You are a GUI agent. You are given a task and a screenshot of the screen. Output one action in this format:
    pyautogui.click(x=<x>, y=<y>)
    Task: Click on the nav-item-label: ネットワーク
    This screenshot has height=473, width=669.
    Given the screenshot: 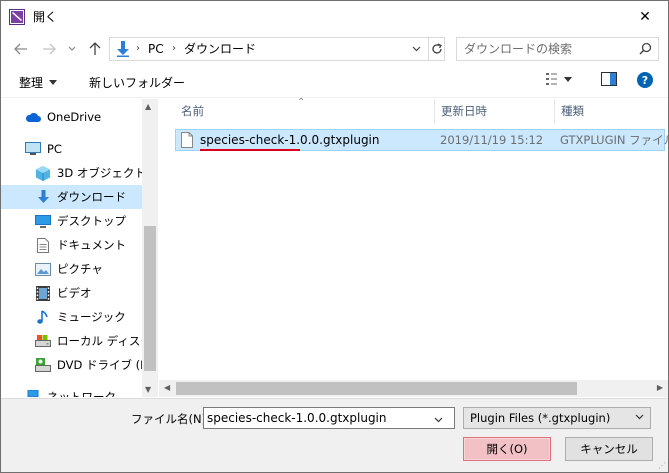 What is the action you would take?
    pyautogui.click(x=81, y=393)
    